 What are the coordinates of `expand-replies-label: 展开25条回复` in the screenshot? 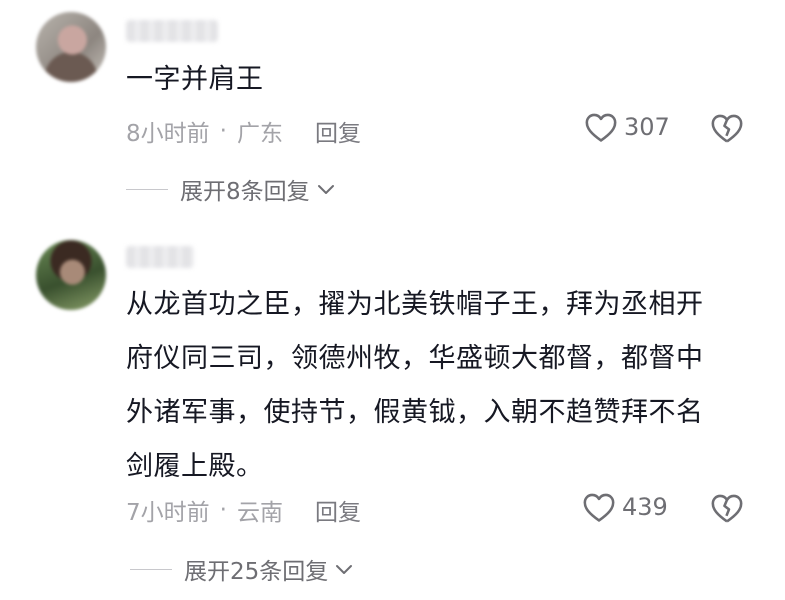 It's located at (256, 572).